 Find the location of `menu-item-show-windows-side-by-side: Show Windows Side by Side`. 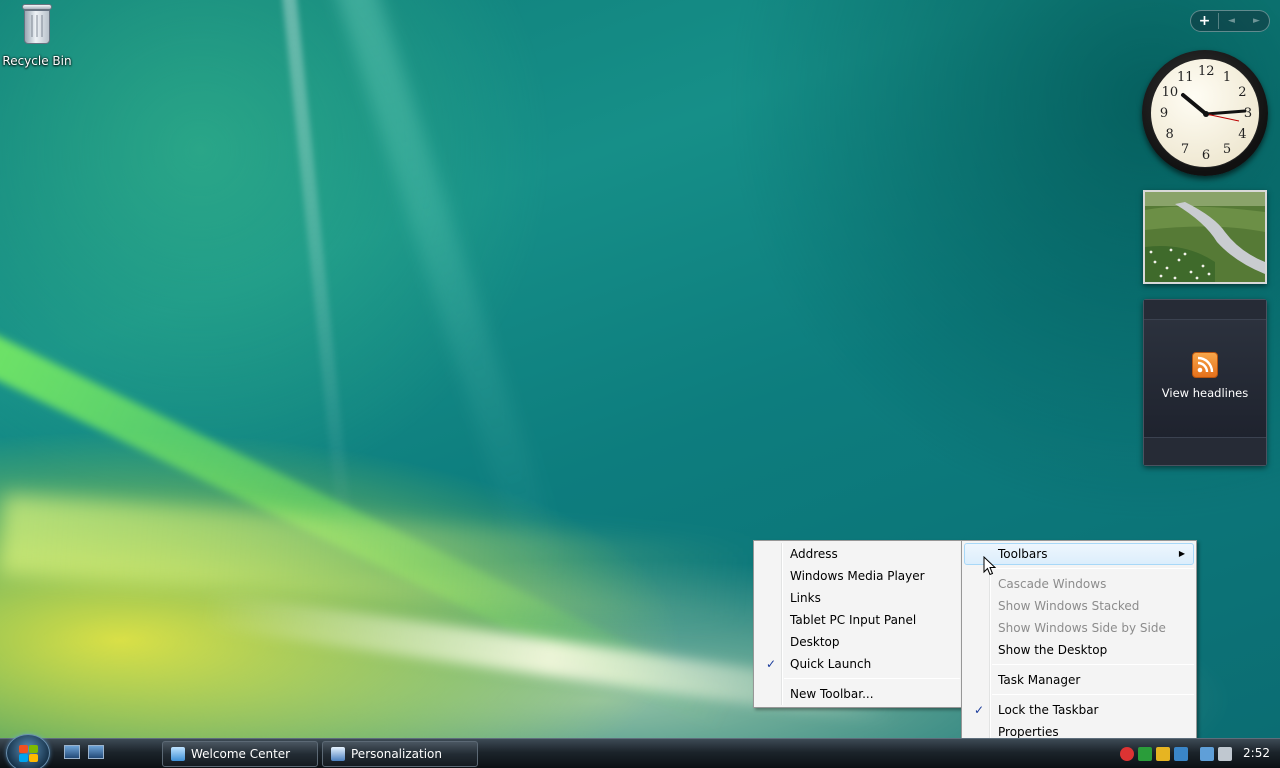

menu-item-show-windows-side-by-side: Show Windows Side by Side is located at coordinates (1079, 628).